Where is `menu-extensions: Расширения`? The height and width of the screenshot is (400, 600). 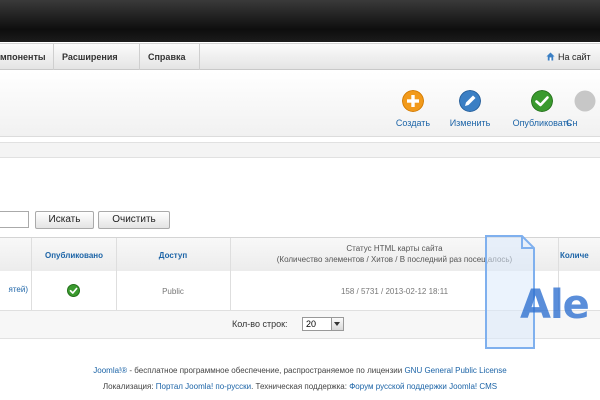
menu-extensions: Расширения is located at coordinates (97, 57).